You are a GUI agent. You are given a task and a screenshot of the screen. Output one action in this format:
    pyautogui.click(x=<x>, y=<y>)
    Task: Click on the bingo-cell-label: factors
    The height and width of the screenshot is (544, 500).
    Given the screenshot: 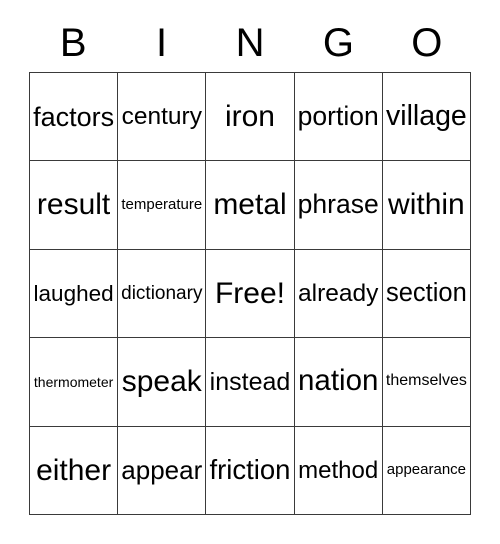 What is the action you would take?
    pyautogui.click(x=74, y=116)
    